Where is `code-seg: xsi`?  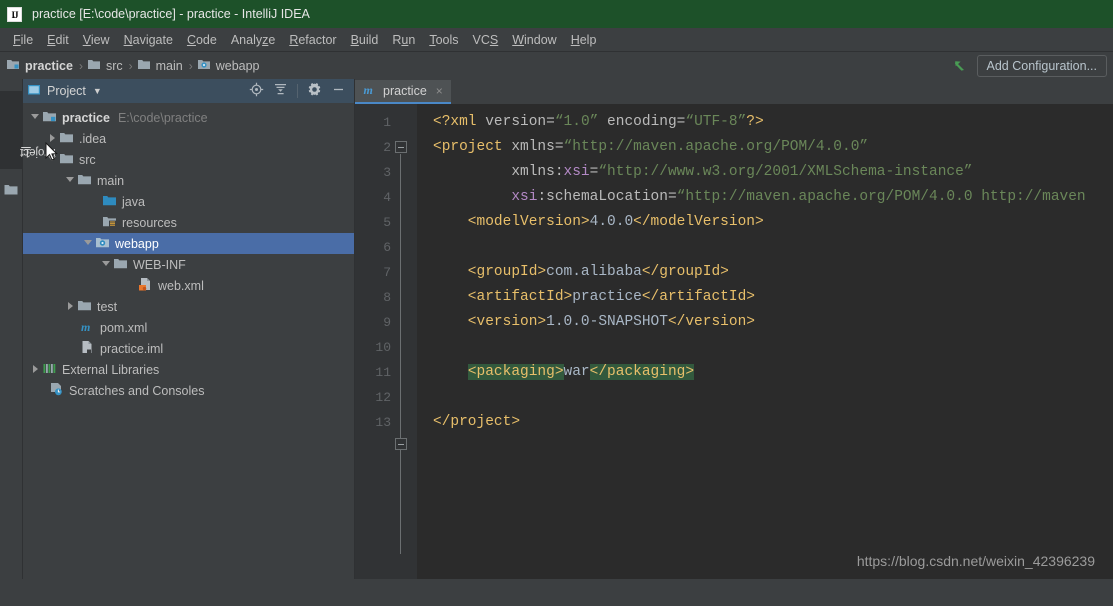 code-seg: xsi is located at coordinates (524, 197).